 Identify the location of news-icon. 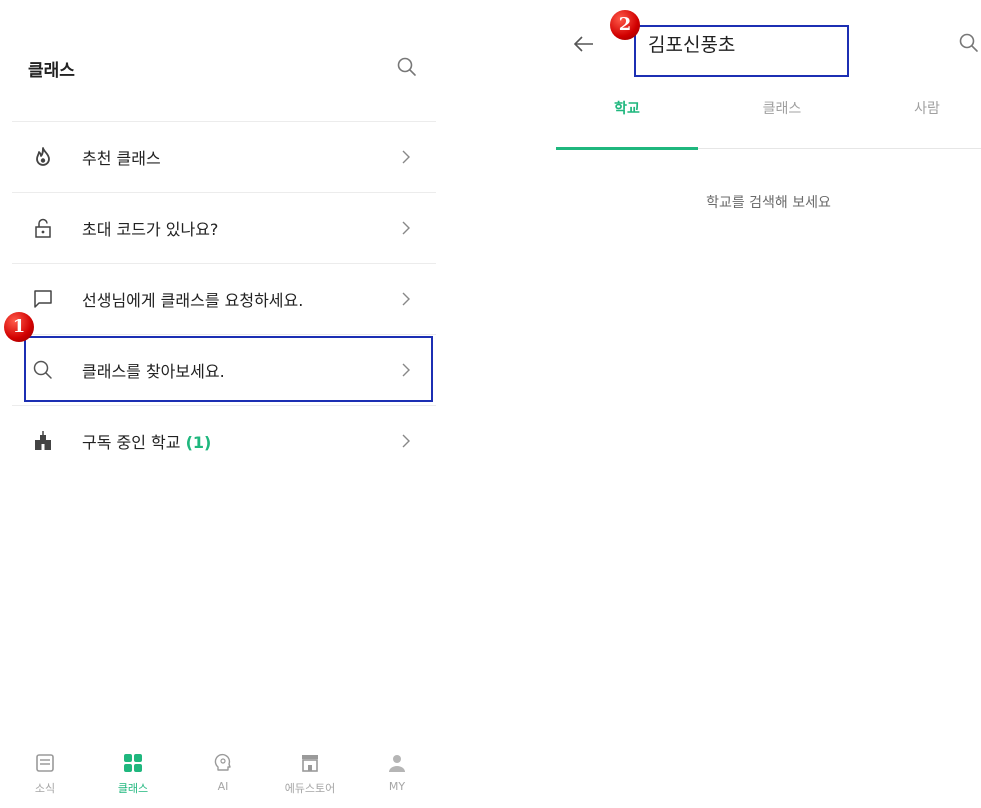
(45, 763).